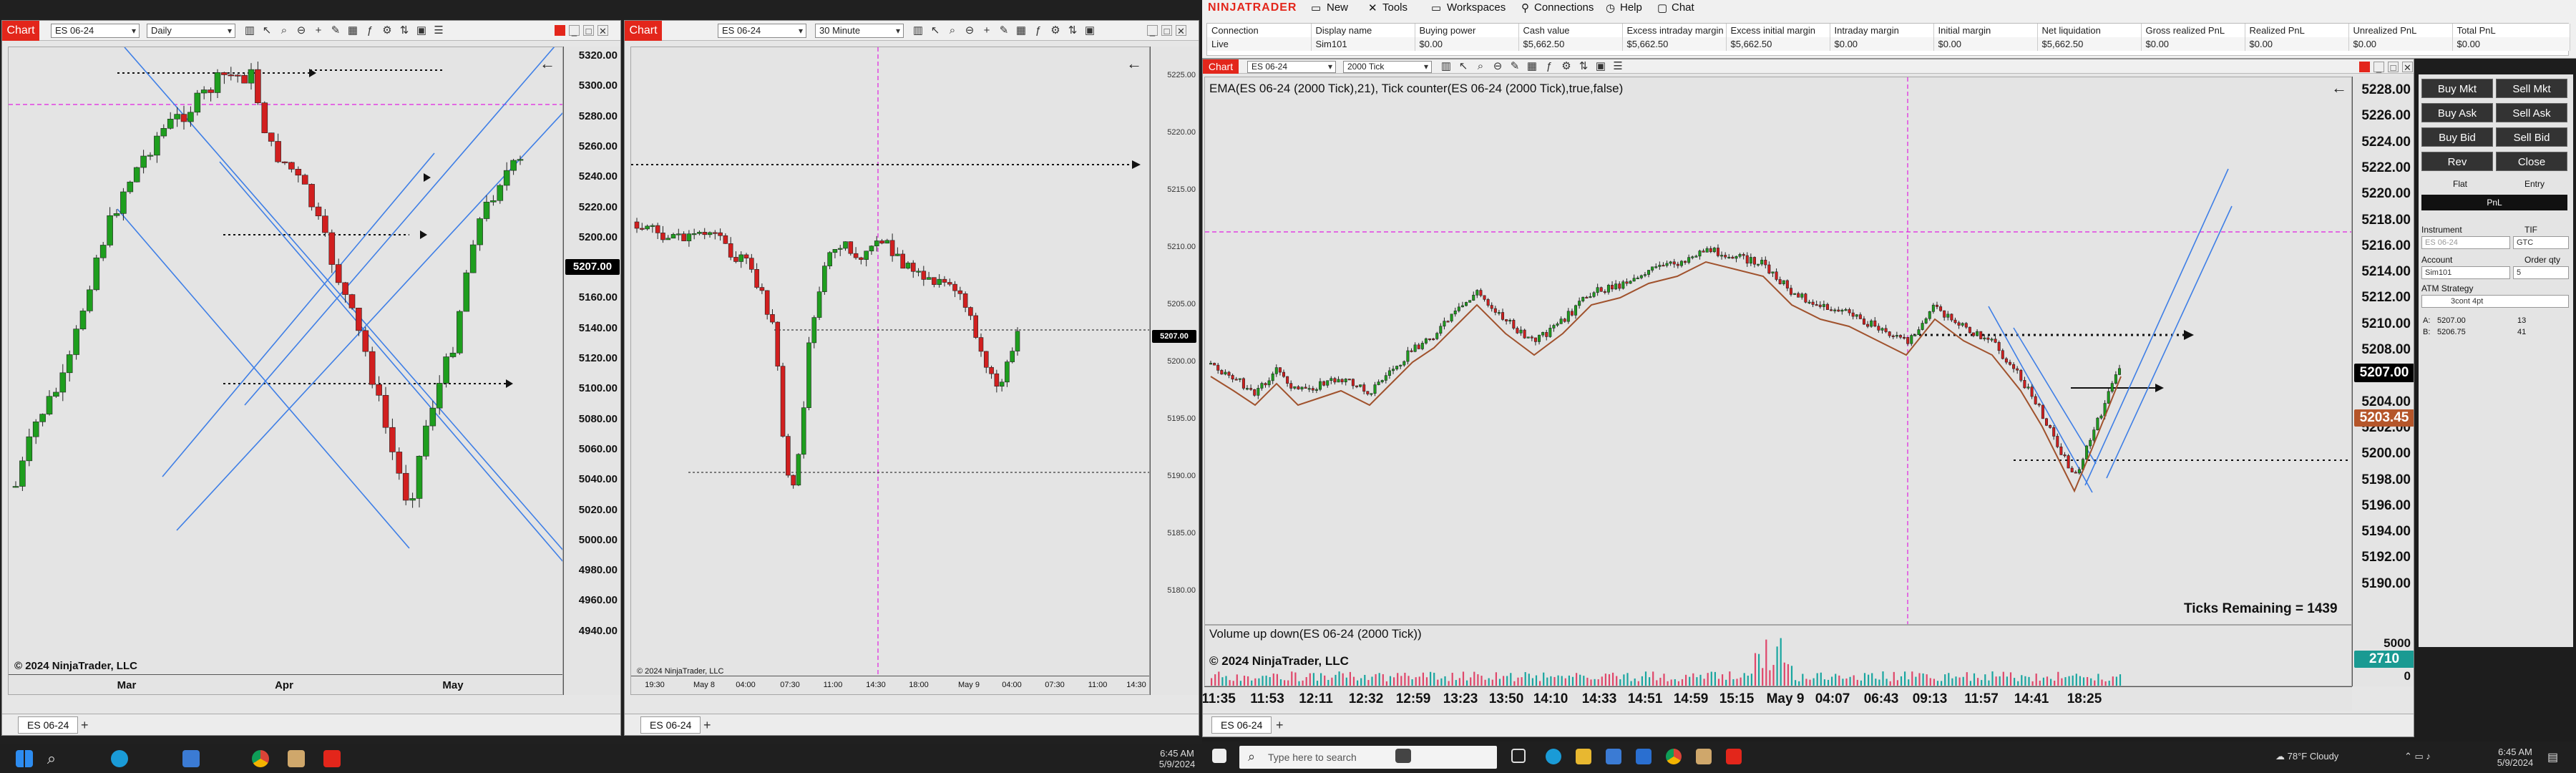 This screenshot has width=2576, height=773. What do you see at coordinates (574, 31) in the screenshot?
I see `minimize-button: _` at bounding box center [574, 31].